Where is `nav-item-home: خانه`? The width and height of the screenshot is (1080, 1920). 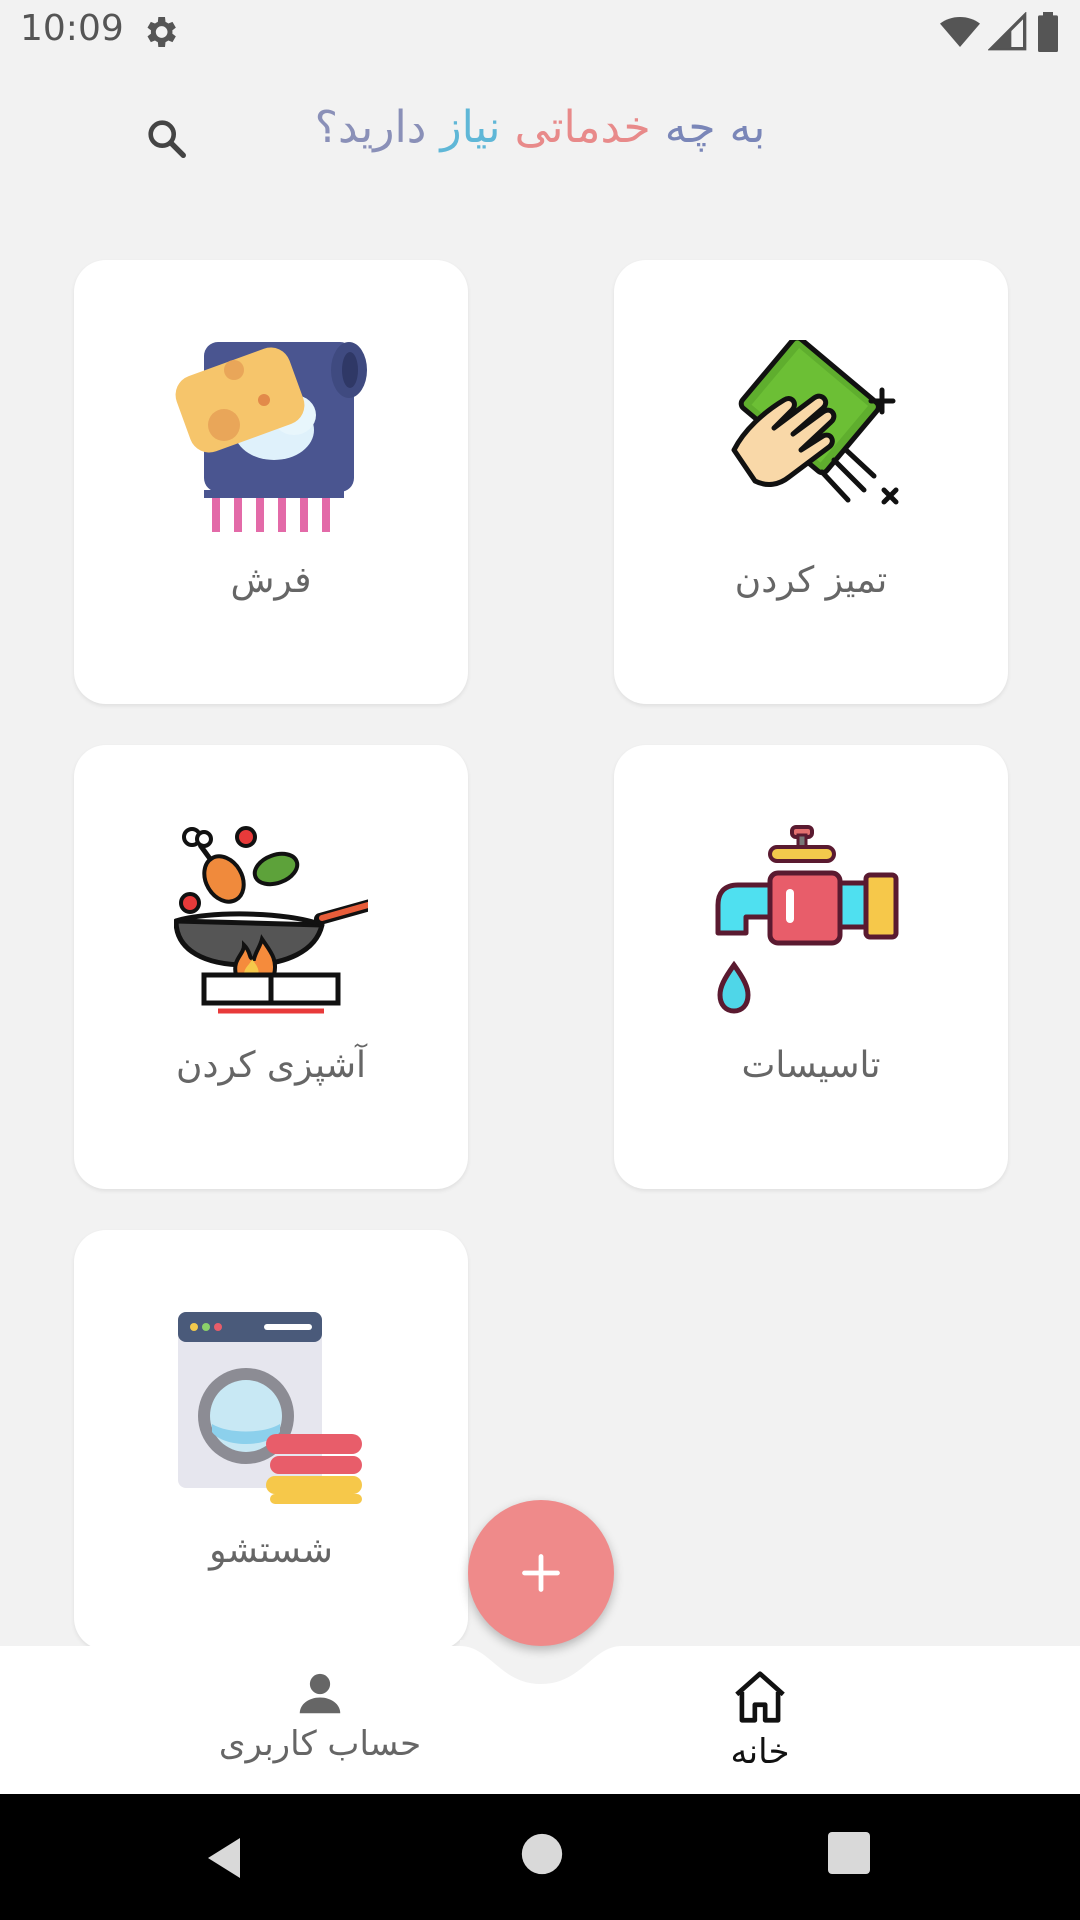
nav-item-home: خانه is located at coordinates (760, 1719).